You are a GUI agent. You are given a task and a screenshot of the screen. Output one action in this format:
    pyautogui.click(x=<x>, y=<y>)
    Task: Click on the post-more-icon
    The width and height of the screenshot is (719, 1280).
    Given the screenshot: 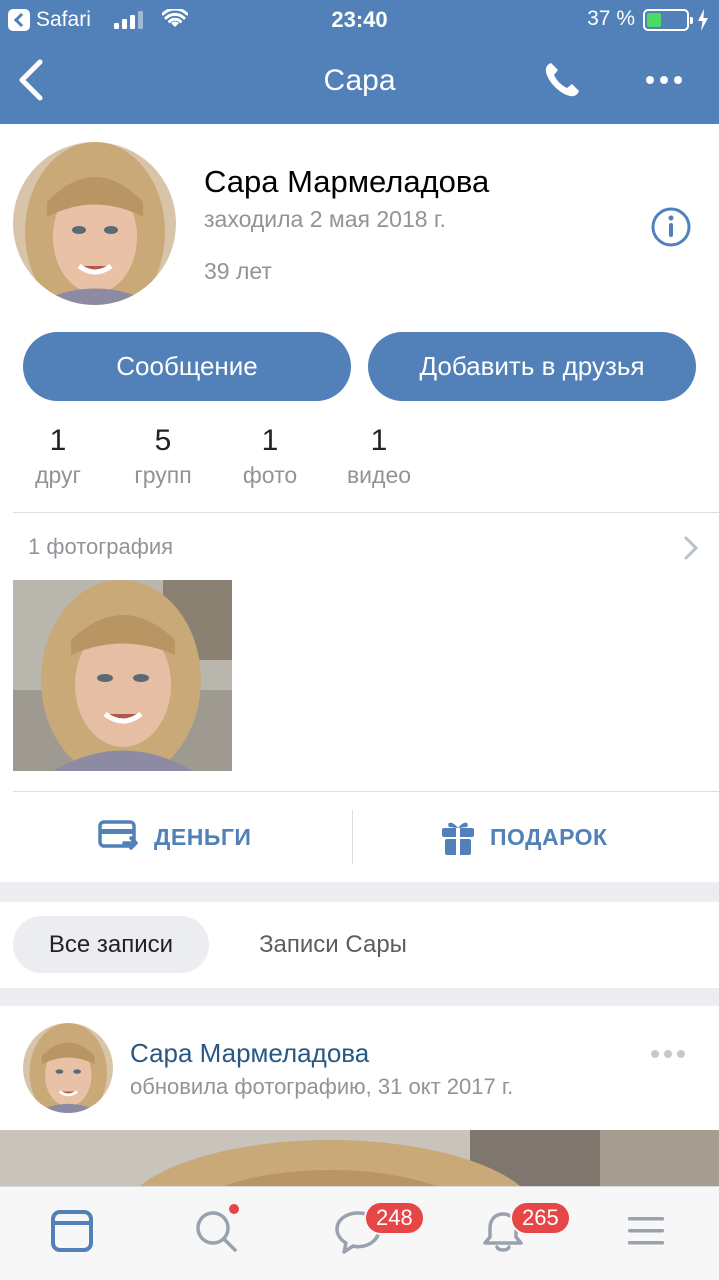 What is the action you would take?
    pyautogui.click(x=668, y=1054)
    